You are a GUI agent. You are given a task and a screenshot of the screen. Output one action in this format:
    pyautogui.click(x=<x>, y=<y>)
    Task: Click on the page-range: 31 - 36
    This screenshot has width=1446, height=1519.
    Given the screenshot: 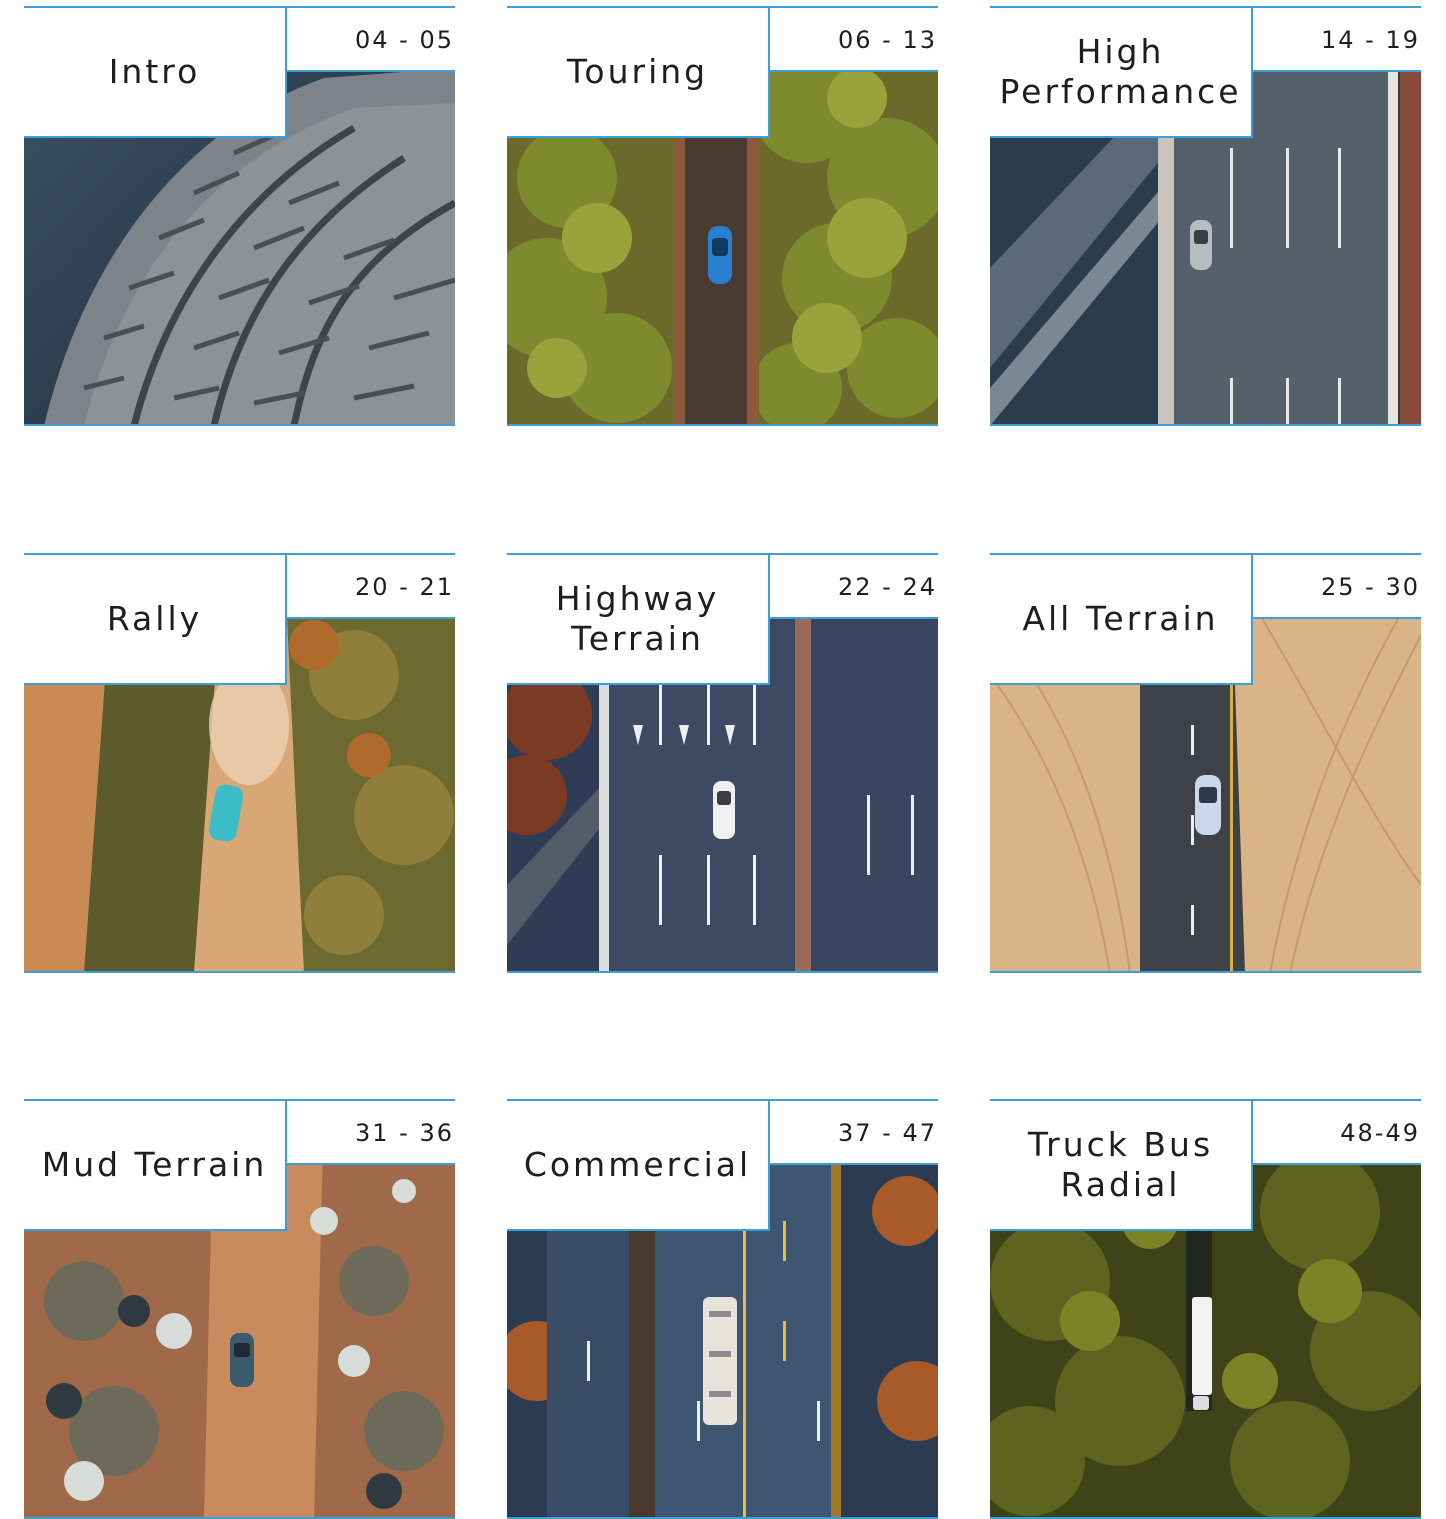 What is the action you would take?
    pyautogui.click(x=404, y=1133)
    